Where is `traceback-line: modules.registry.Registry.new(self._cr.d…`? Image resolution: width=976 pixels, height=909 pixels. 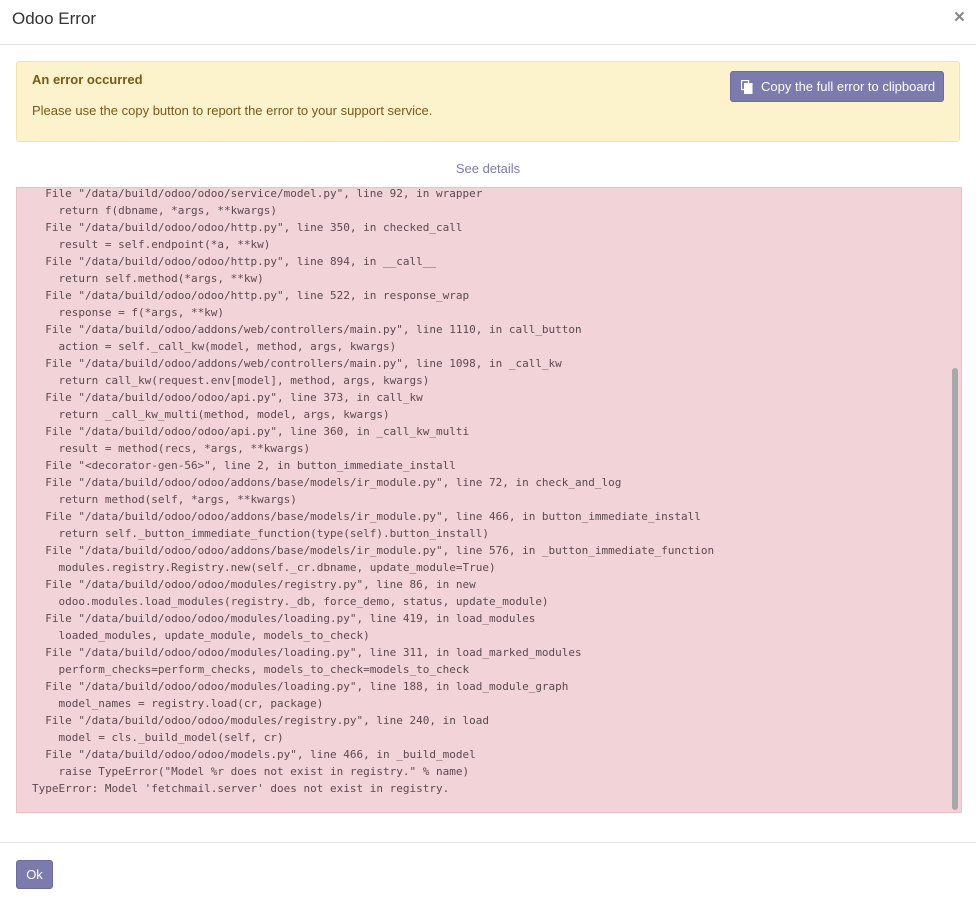
traceback-line: modules.registry.Registry.new(self._cr.d… is located at coordinates (264, 567).